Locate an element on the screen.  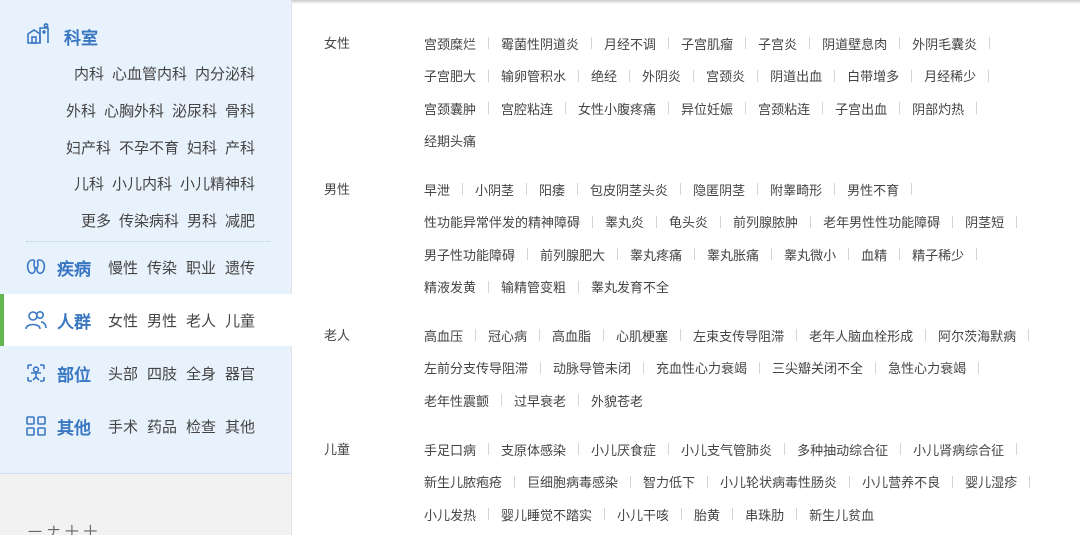
disease-tag: 绝经 is located at coordinates (604, 75).